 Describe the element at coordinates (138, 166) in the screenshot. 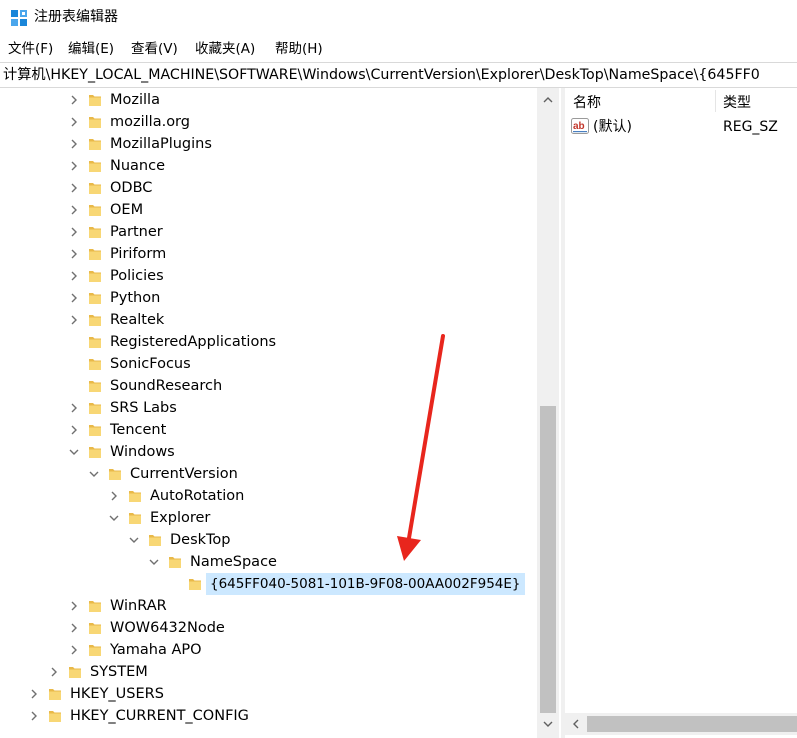

I see `tree-item-label: Nuance` at that location.